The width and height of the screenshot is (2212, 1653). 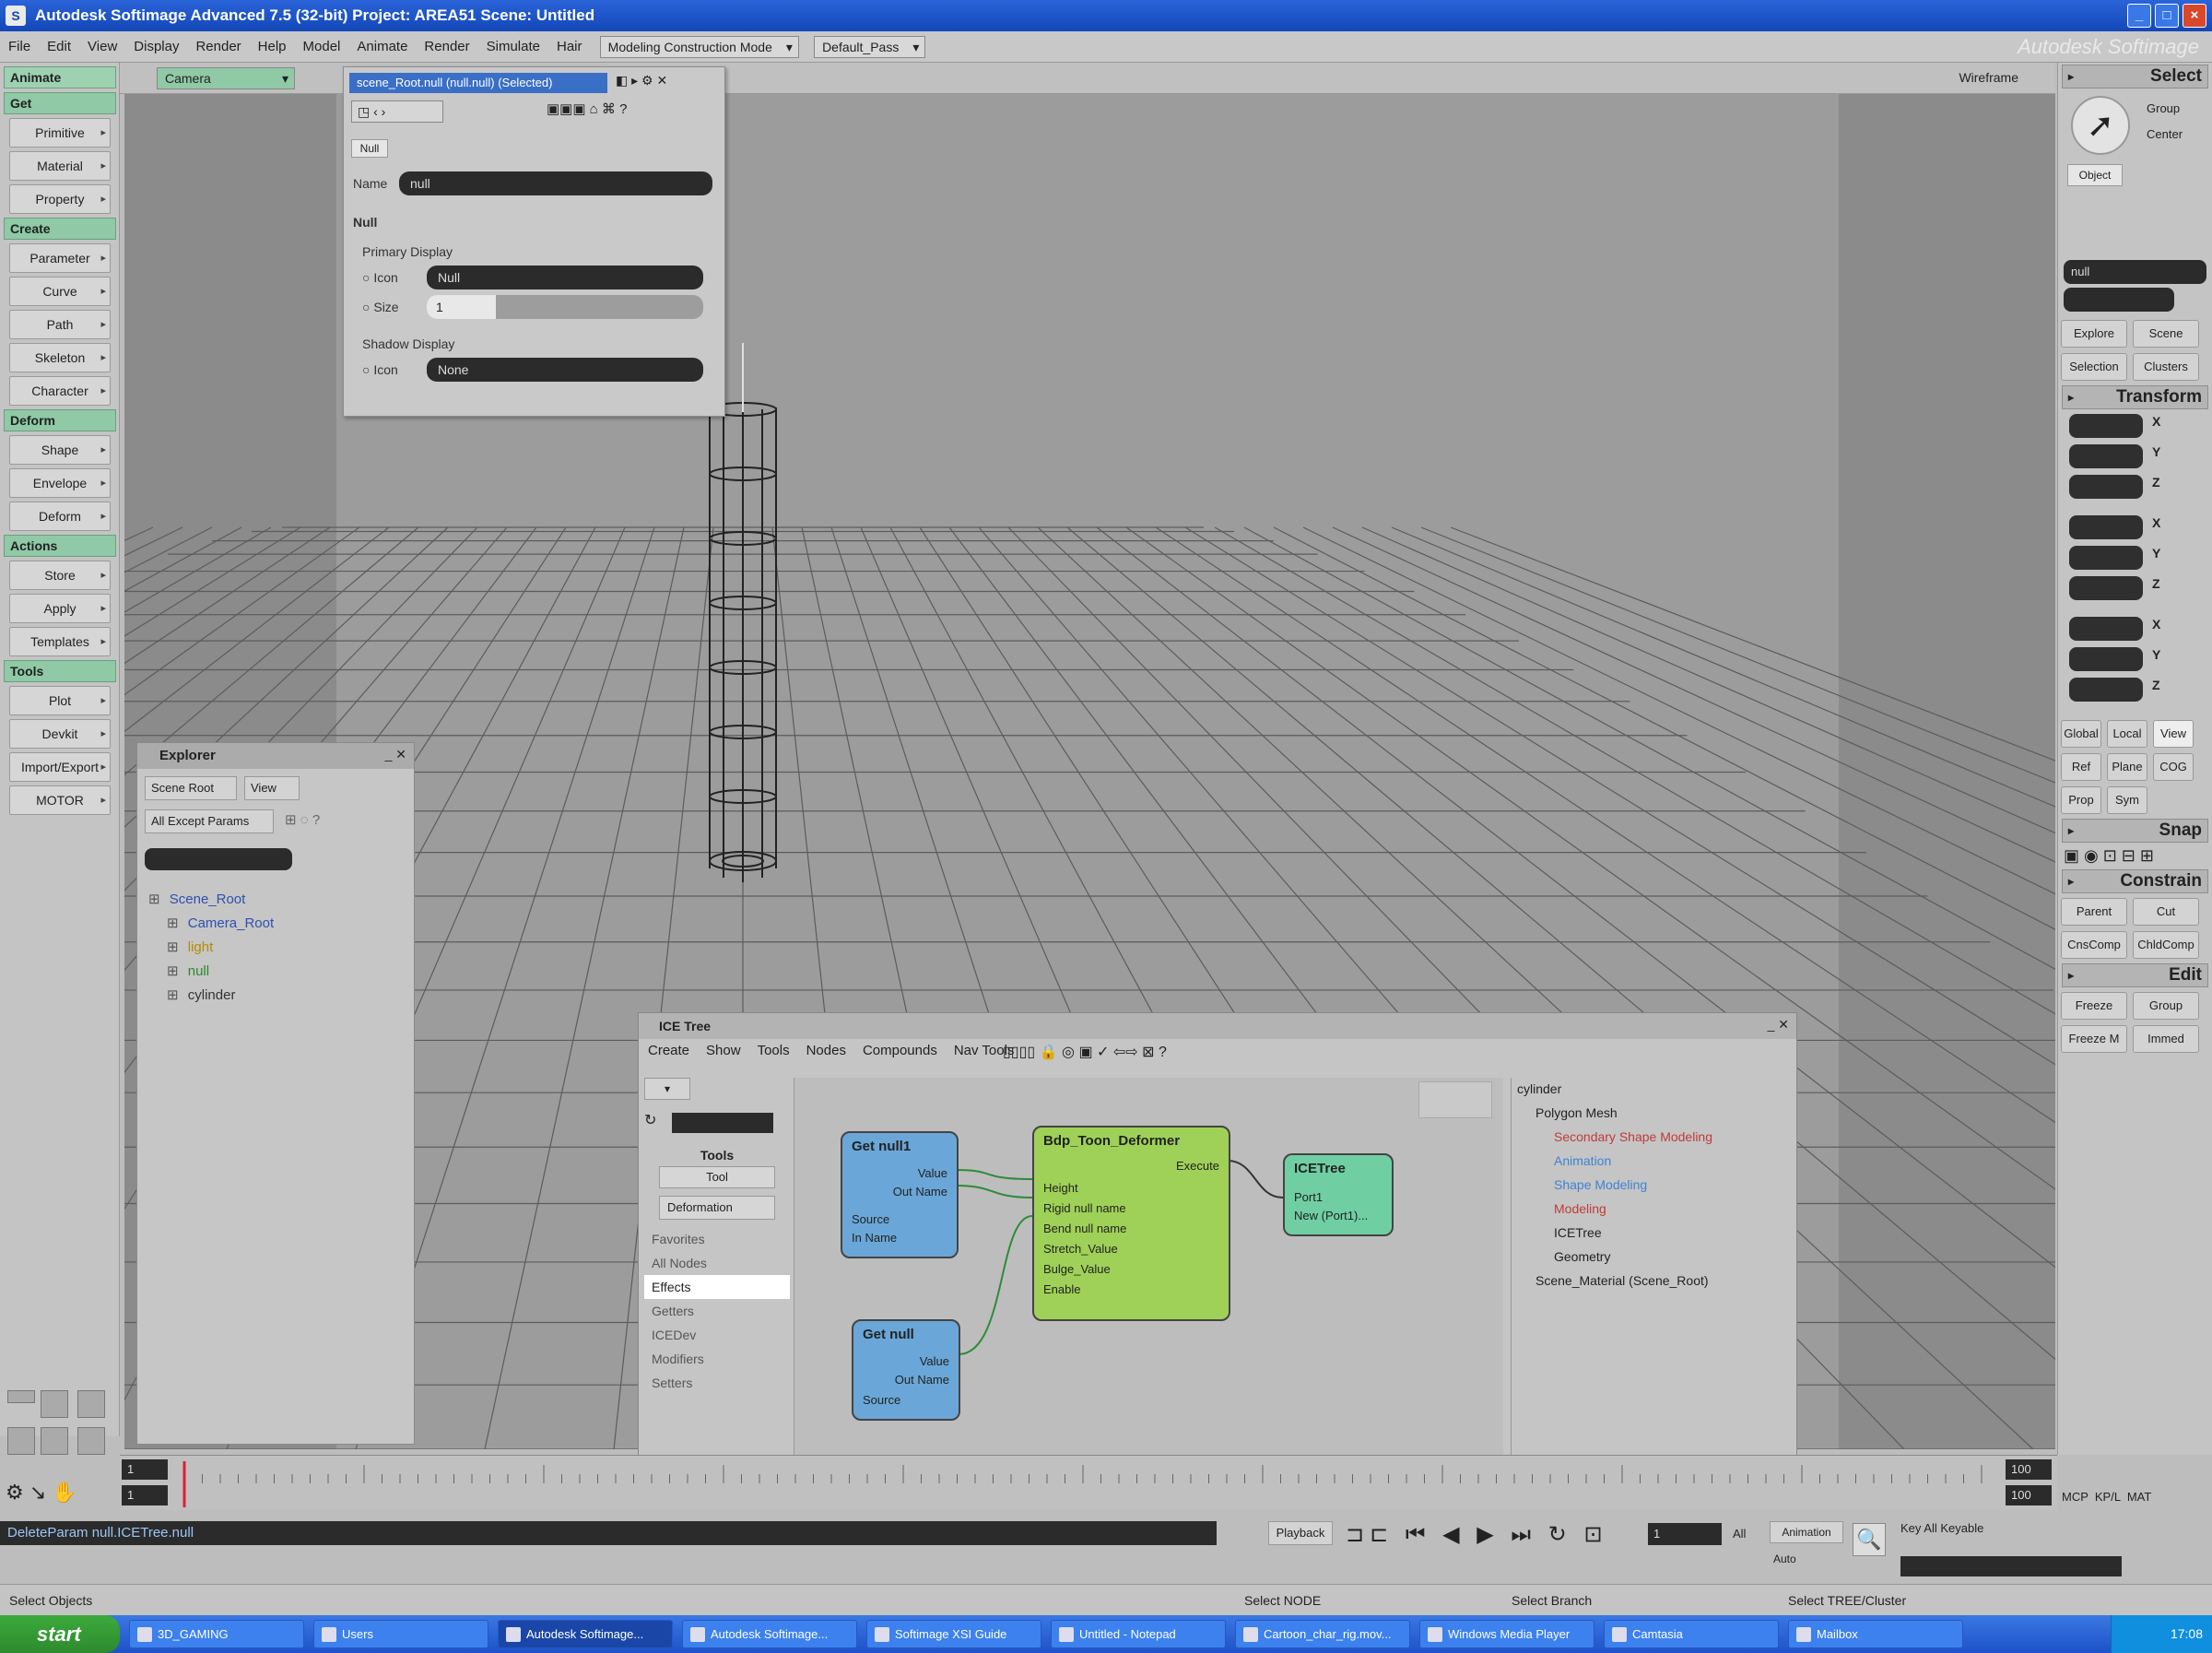 I want to click on primitive-button: Primitive, so click(x=60, y=133).